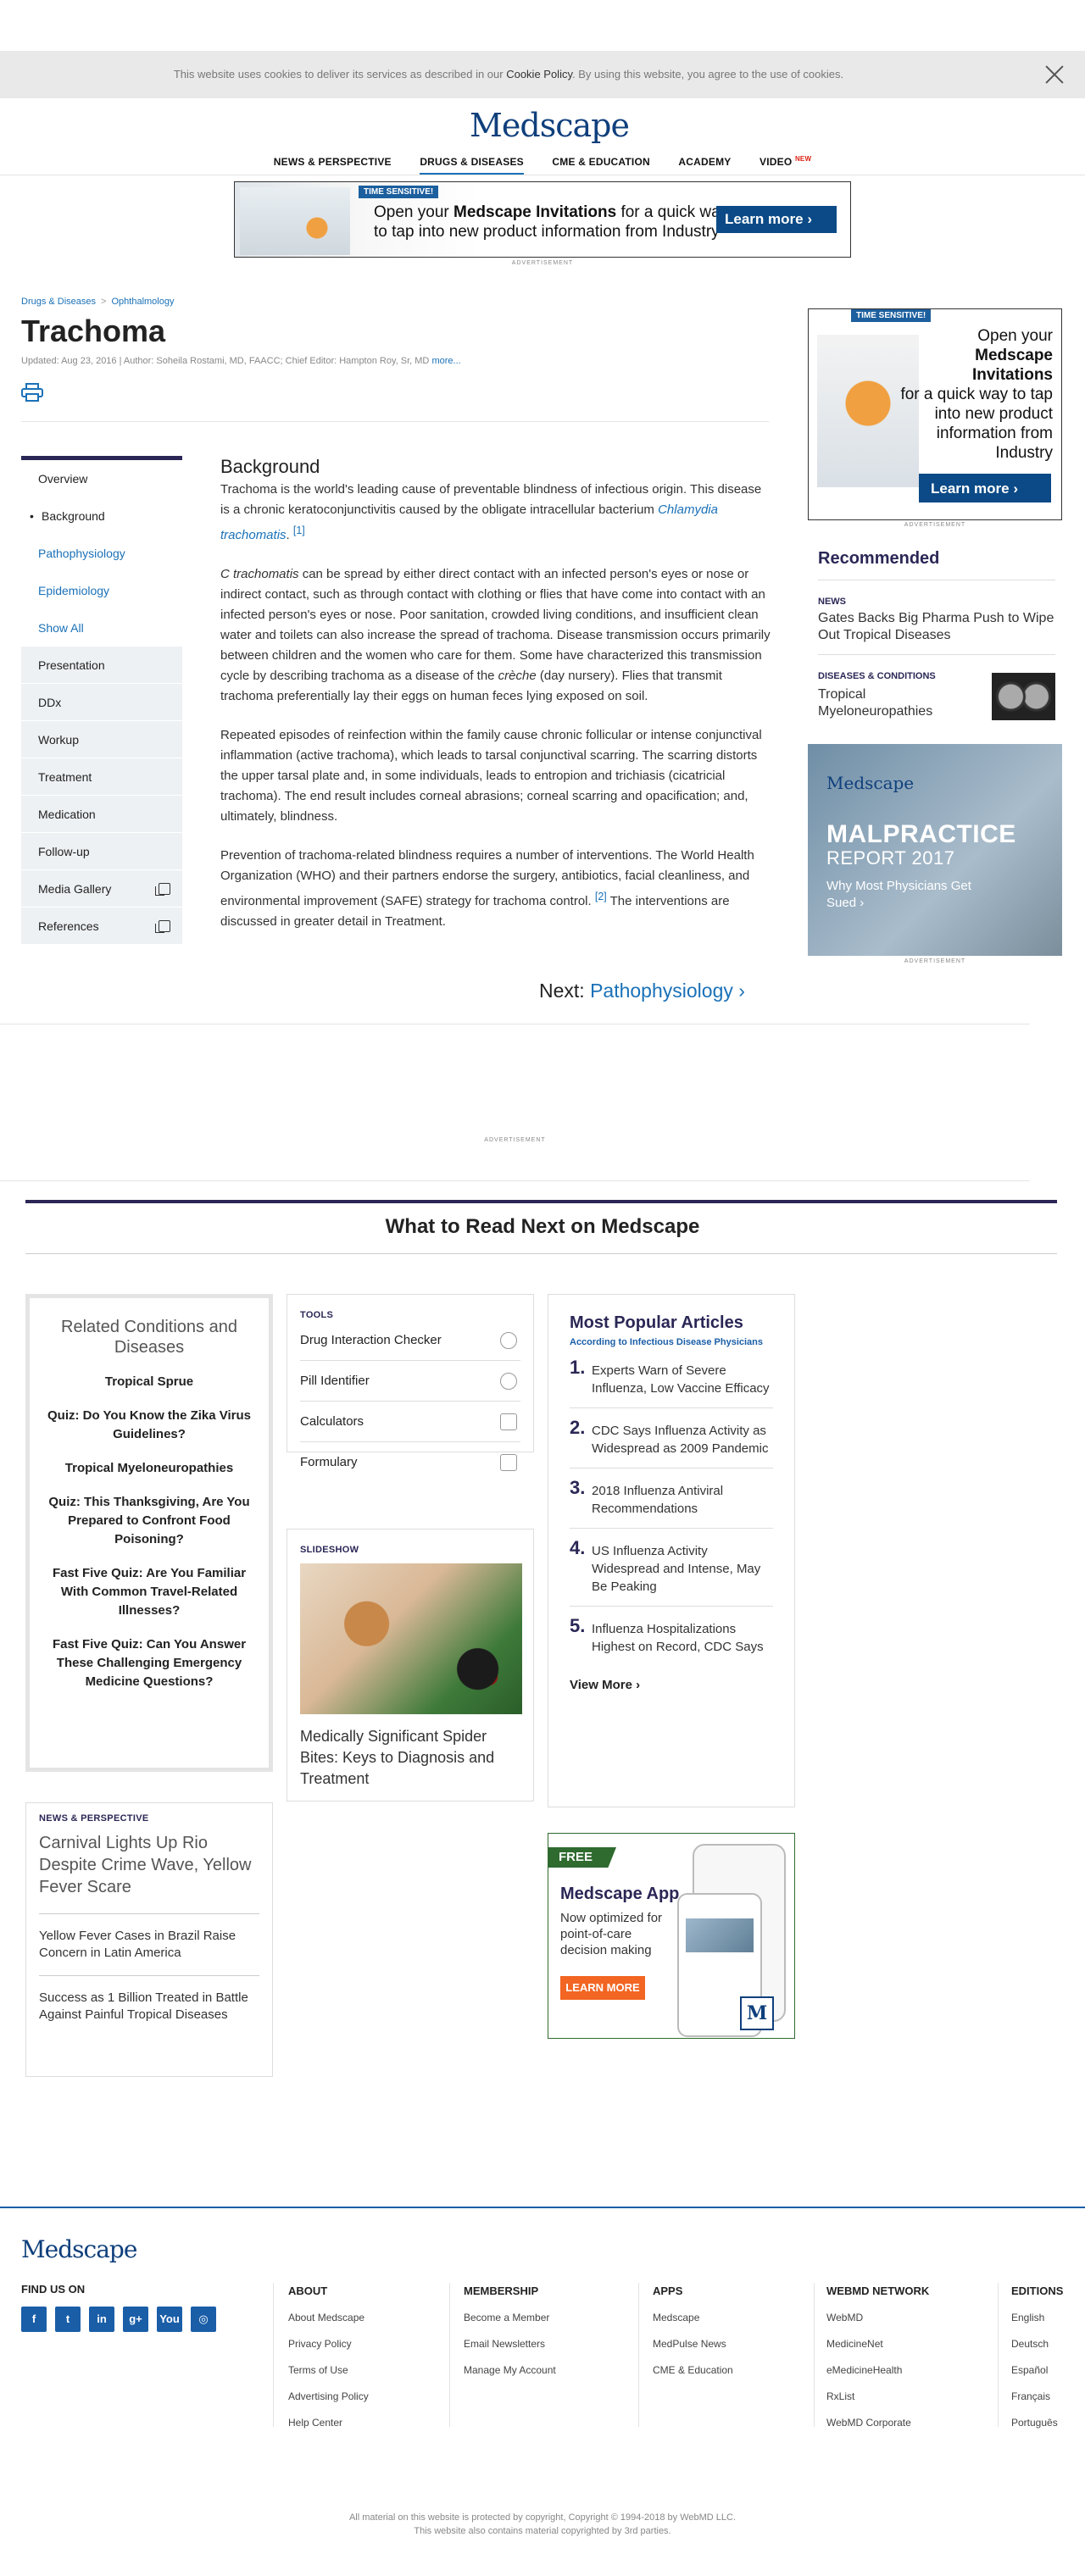 The width and height of the screenshot is (1085, 2576). Describe the element at coordinates (410, 1462) in the screenshot. I see `tool-formulary: Formulary` at that location.